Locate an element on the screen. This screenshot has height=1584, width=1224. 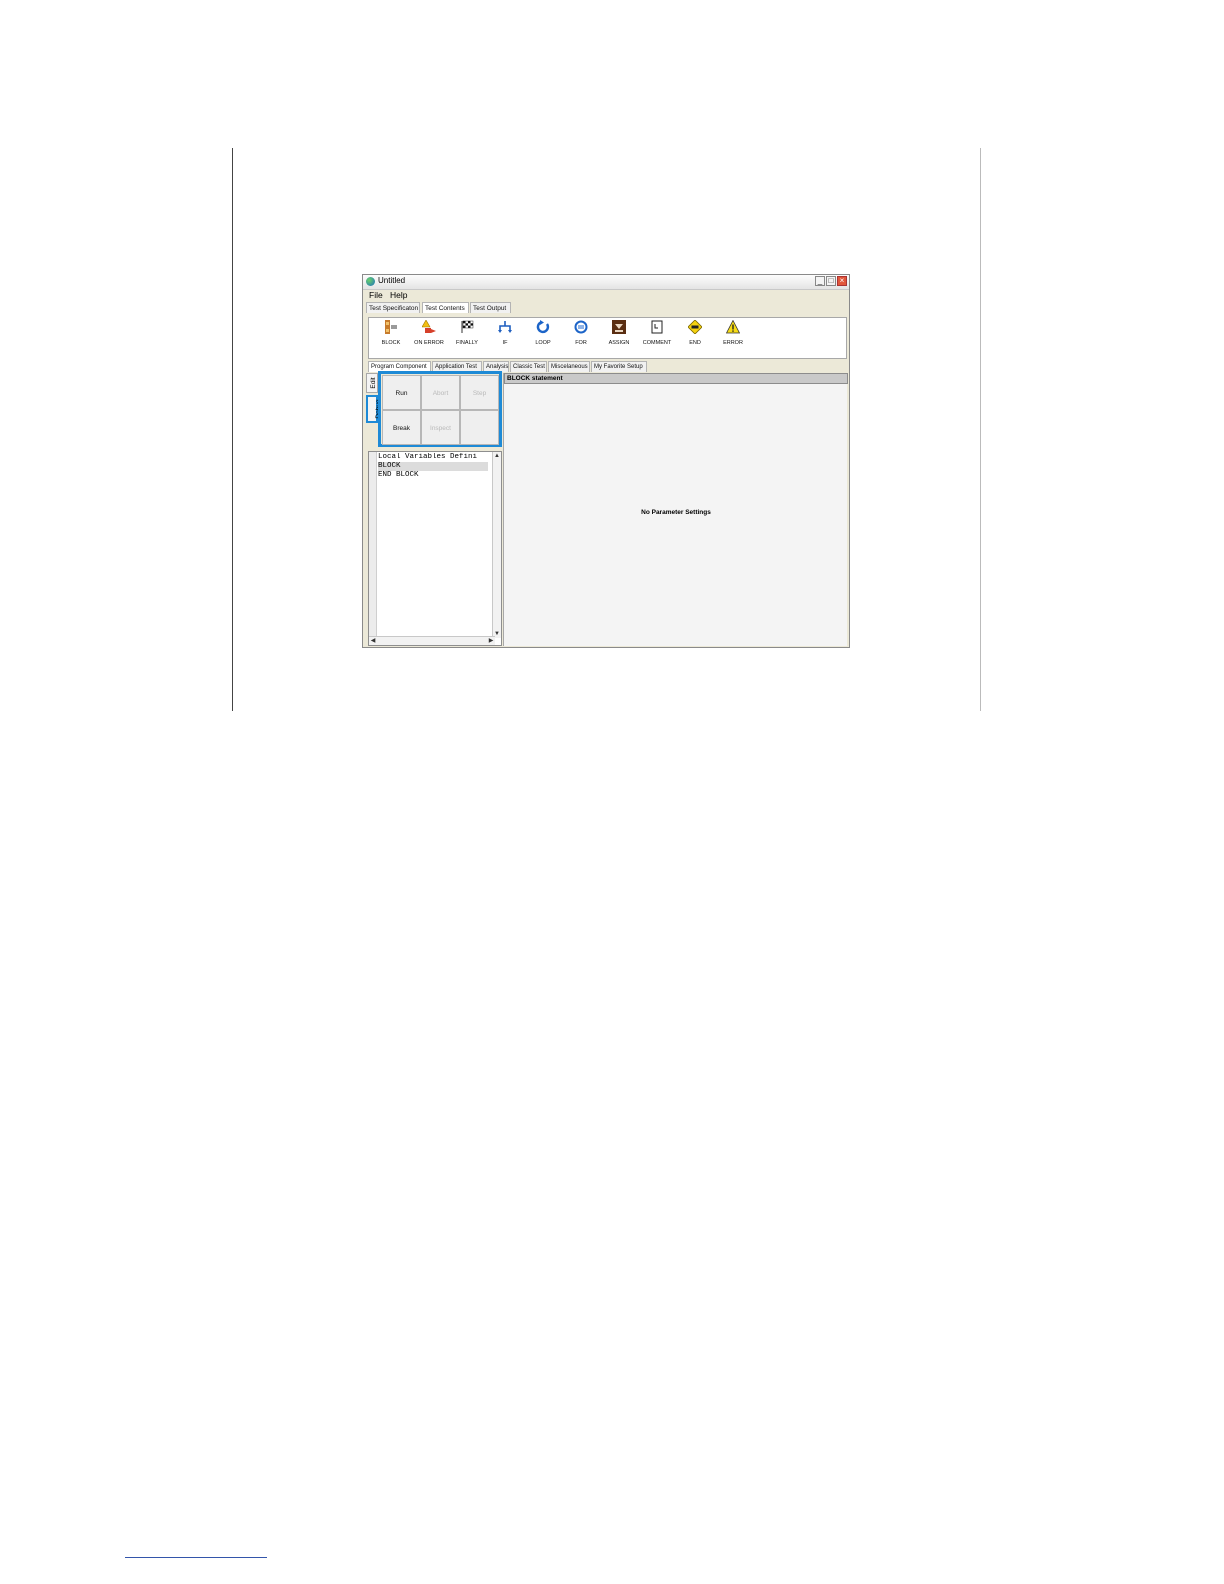
side-tab-edit: Edit is located at coordinates (372, 383).